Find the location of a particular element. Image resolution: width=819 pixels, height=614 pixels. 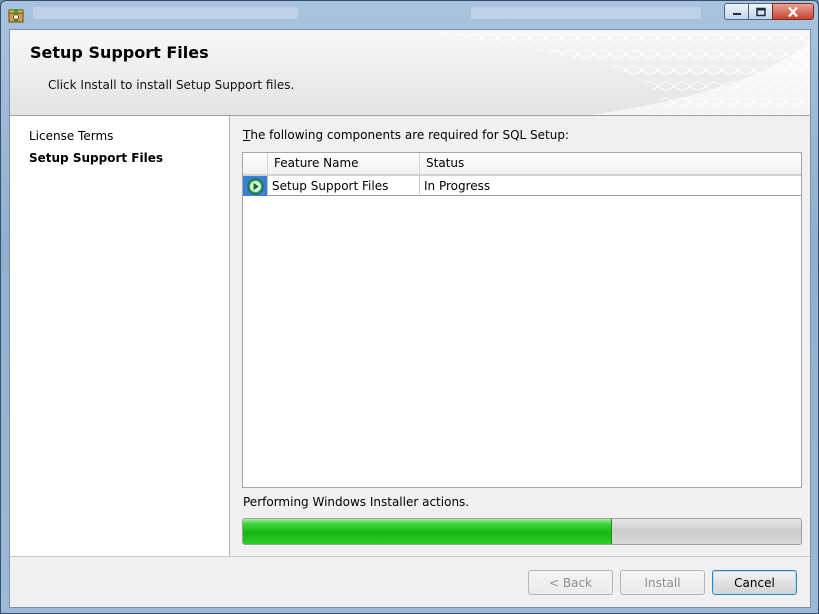

maximize-icon is located at coordinates (760, 11).